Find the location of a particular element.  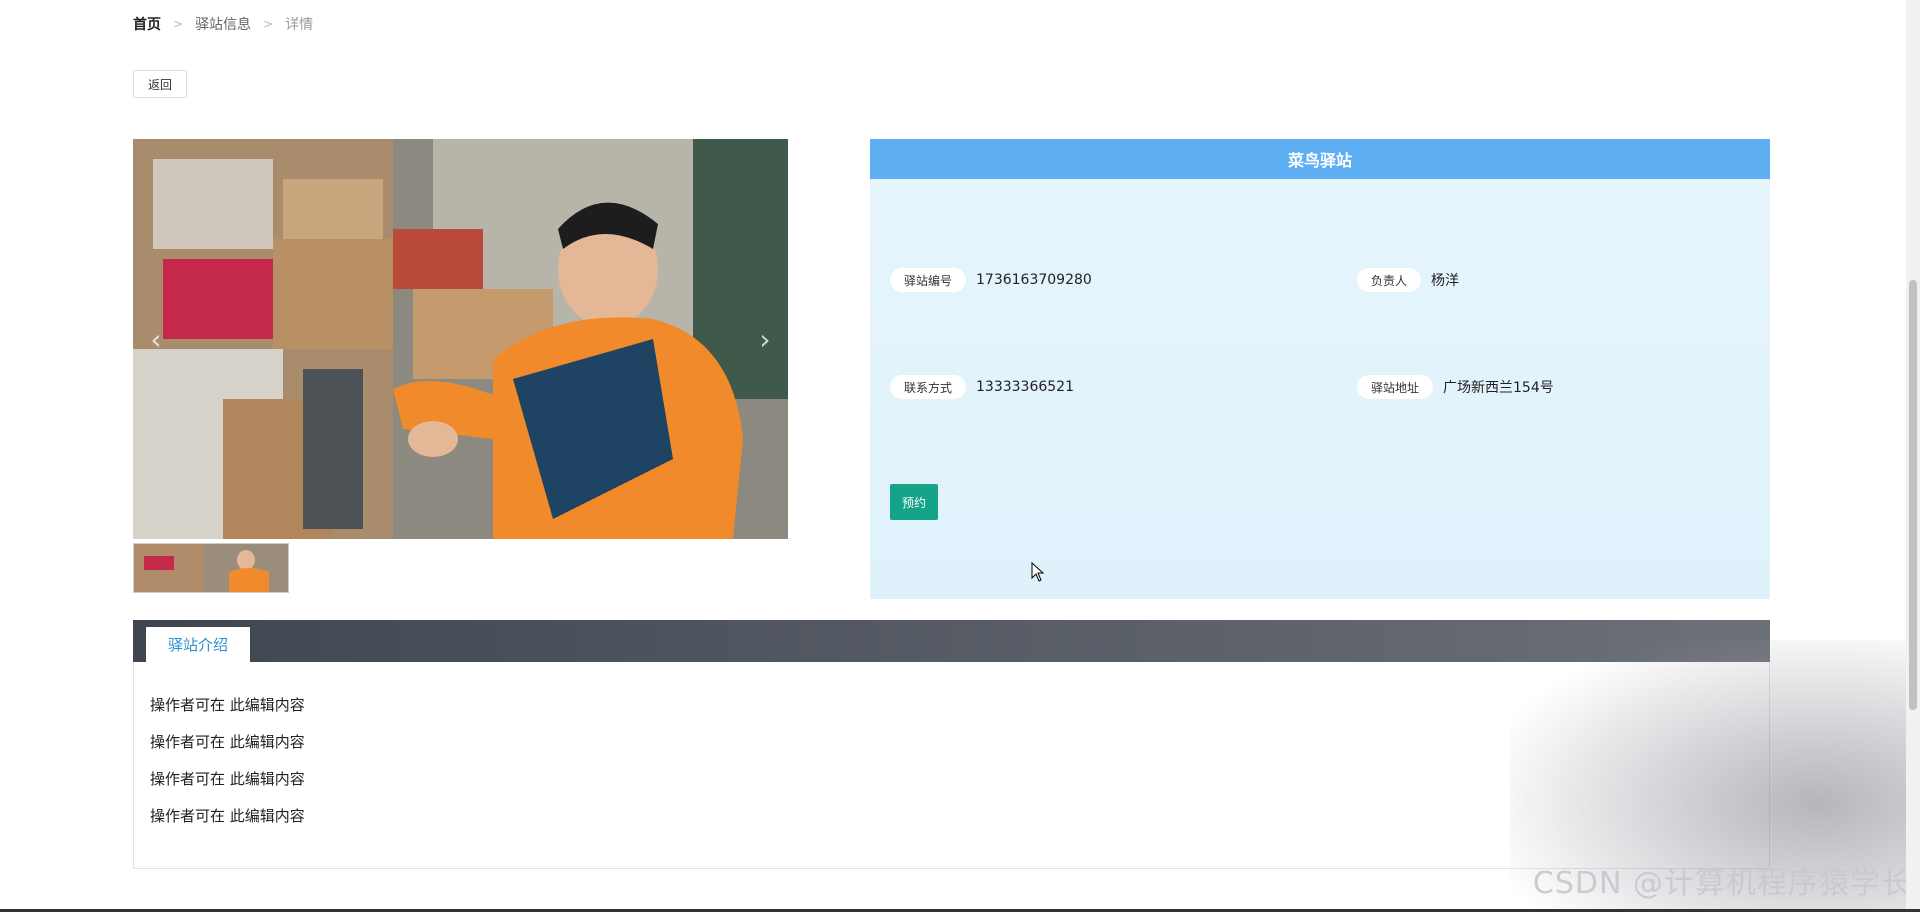

watermark-text: CSDN @计算机程序猿学长 is located at coordinates (1722, 883).